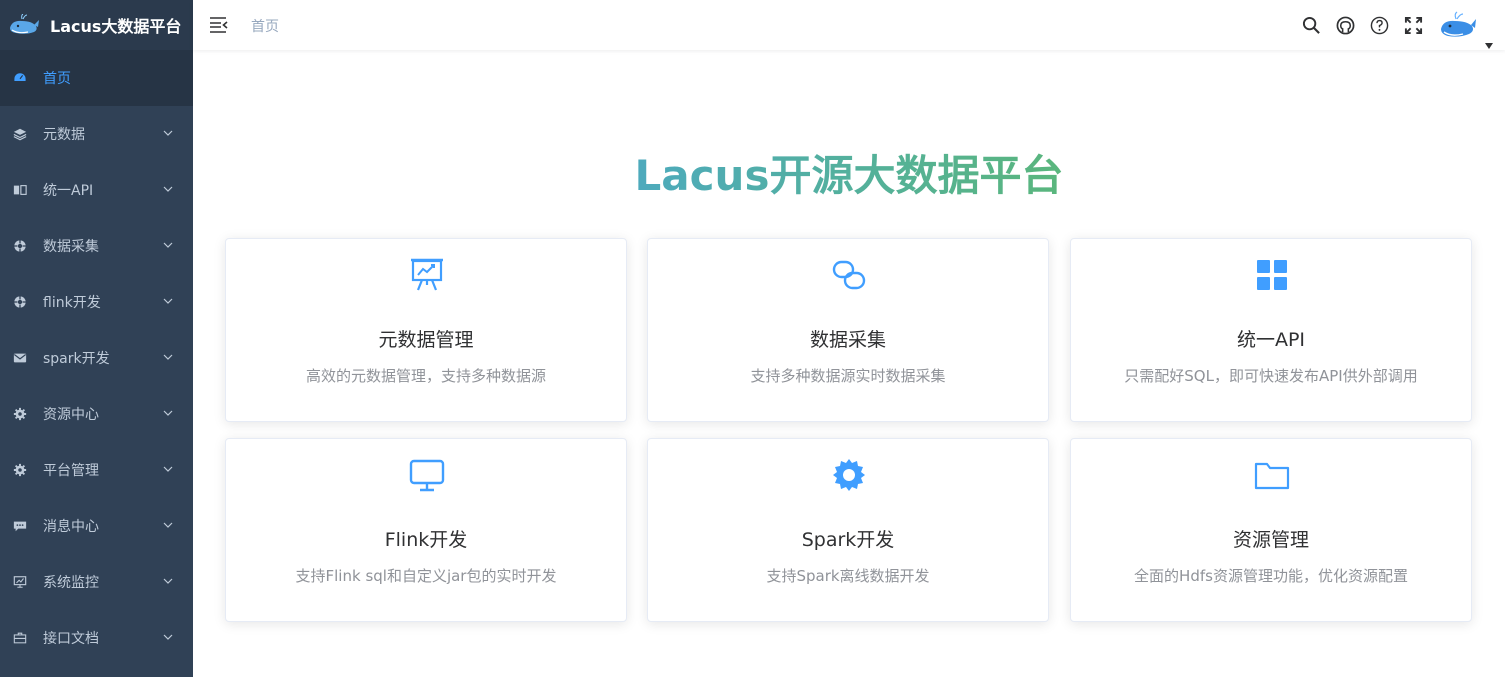 The image size is (1505, 677). I want to click on sidebar-item-message-center: 消息中心, so click(96, 526).